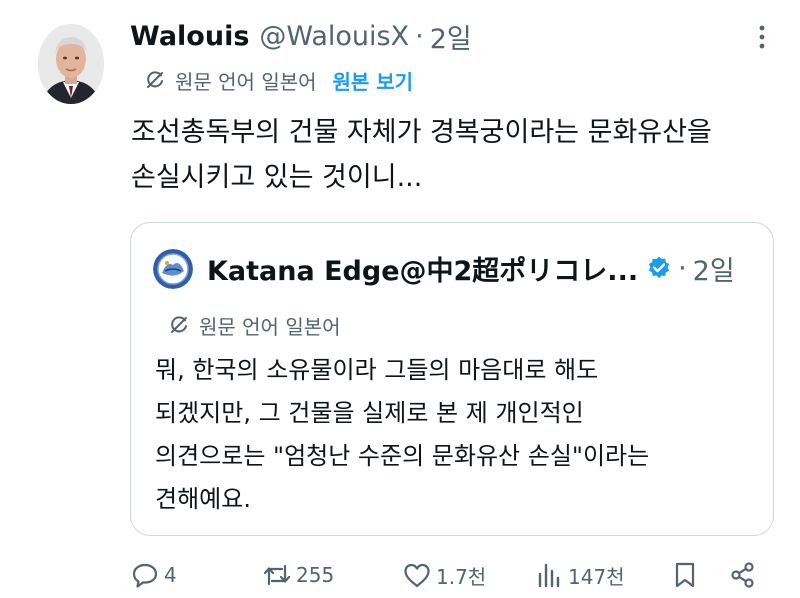 The image size is (800, 598). Describe the element at coordinates (369, 413) in the screenshot. I see `quoted-text-line: 되겠지만, 그 건물을 실제로 본 제 개인적인` at that location.